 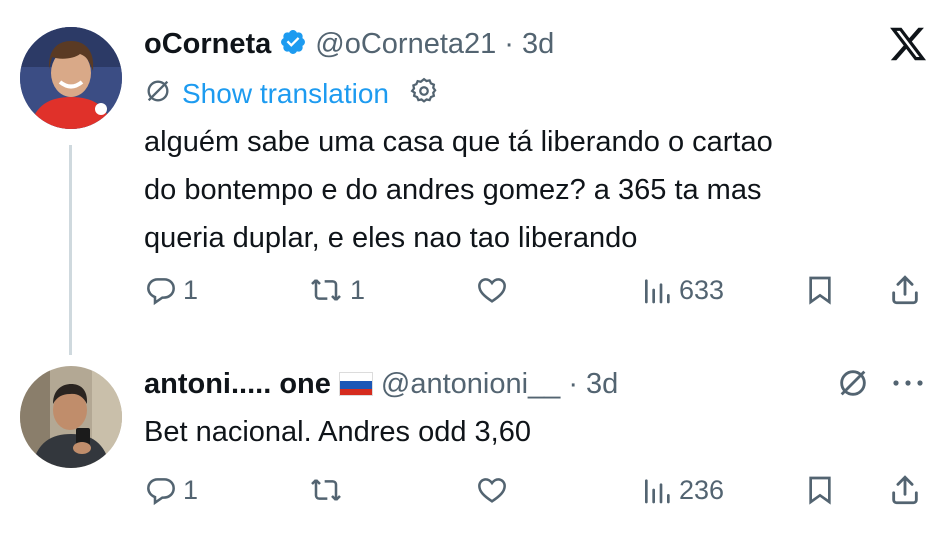 I want to click on share-button, so click(x=905, y=290).